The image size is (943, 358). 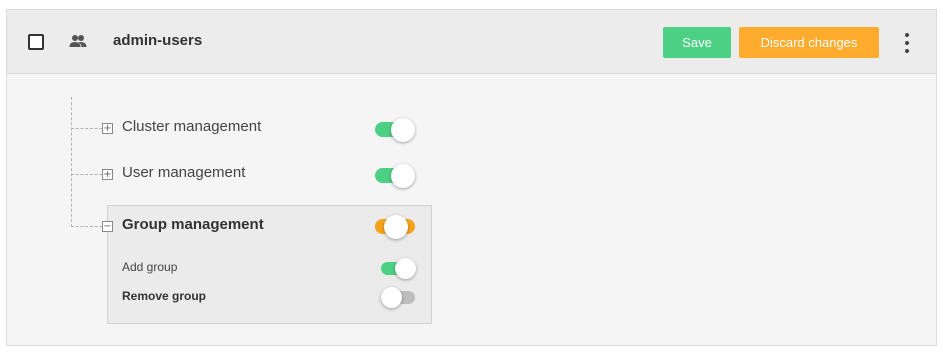 What do you see at coordinates (396, 176) in the screenshot?
I see `user-management-toggle` at bounding box center [396, 176].